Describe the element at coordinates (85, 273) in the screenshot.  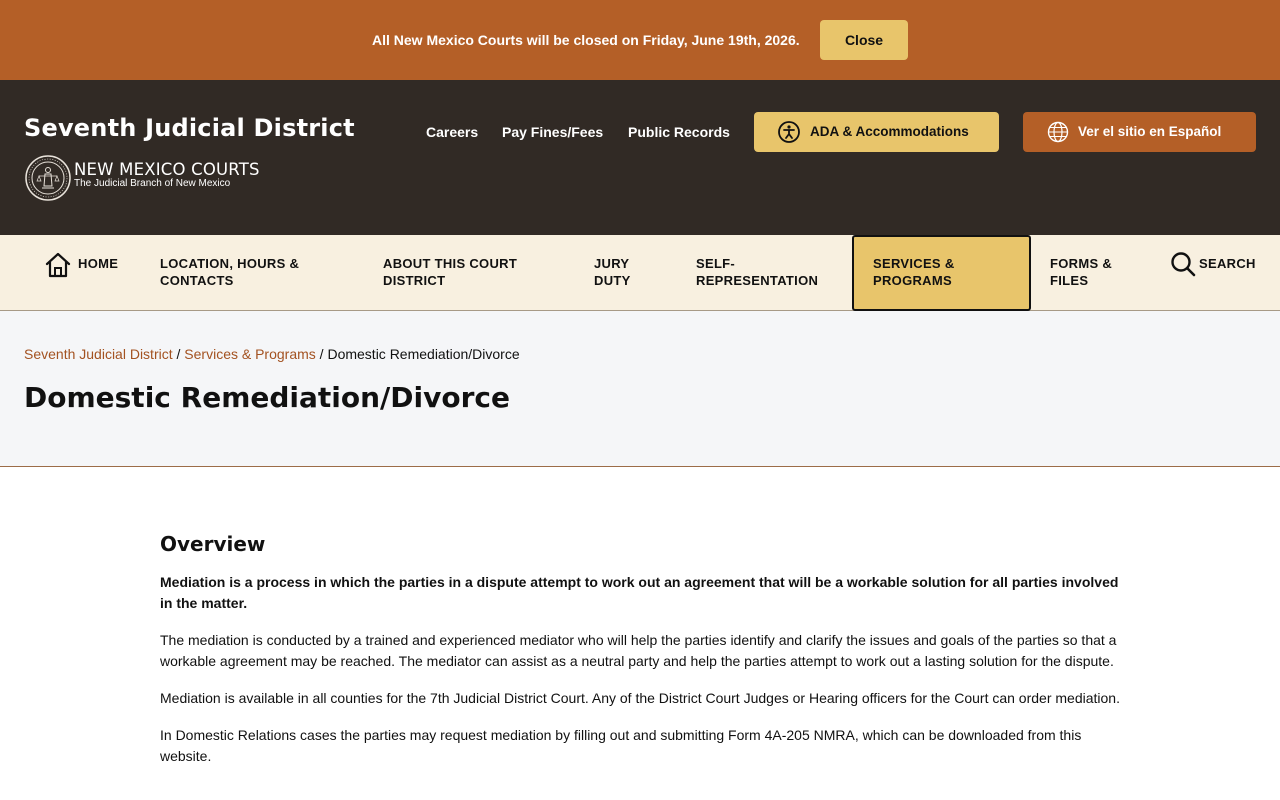
I see `nav-home: HOME` at that location.